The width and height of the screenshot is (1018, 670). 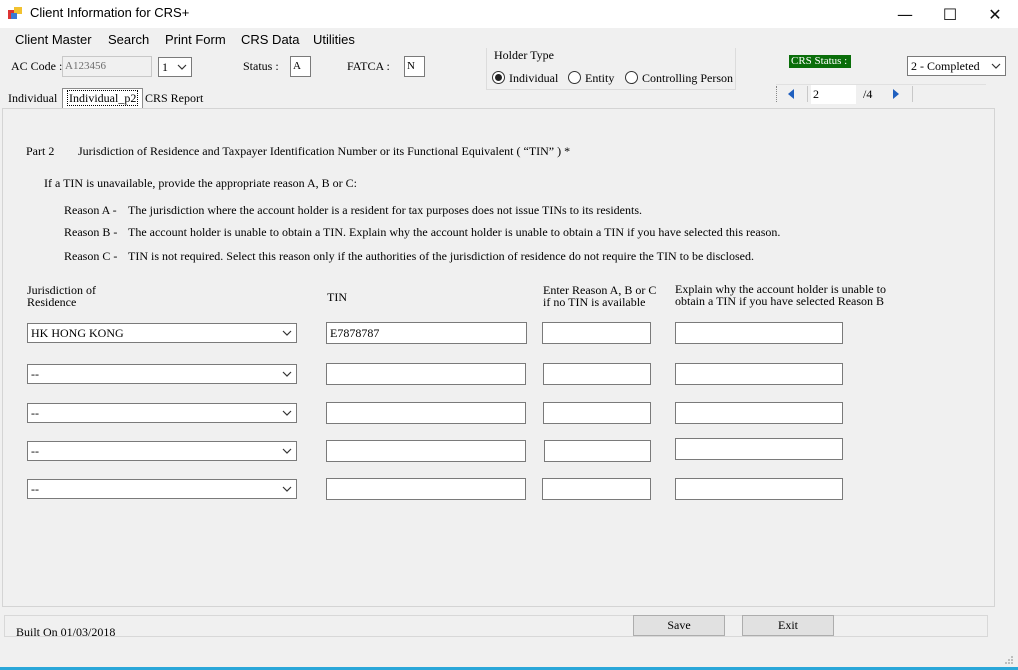 I want to click on save-button: Save, so click(x=679, y=625).